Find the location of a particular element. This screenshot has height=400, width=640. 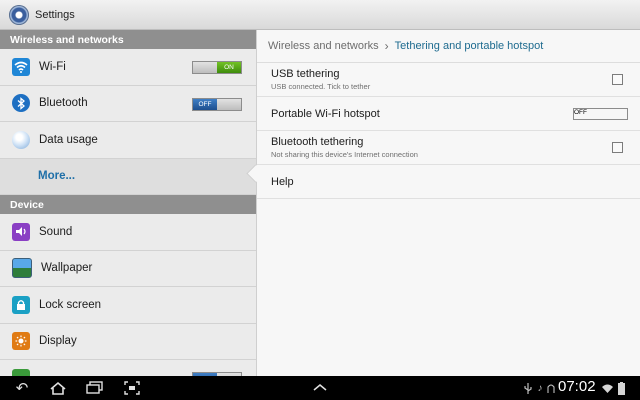

sound-icon is located at coordinates (21, 231).